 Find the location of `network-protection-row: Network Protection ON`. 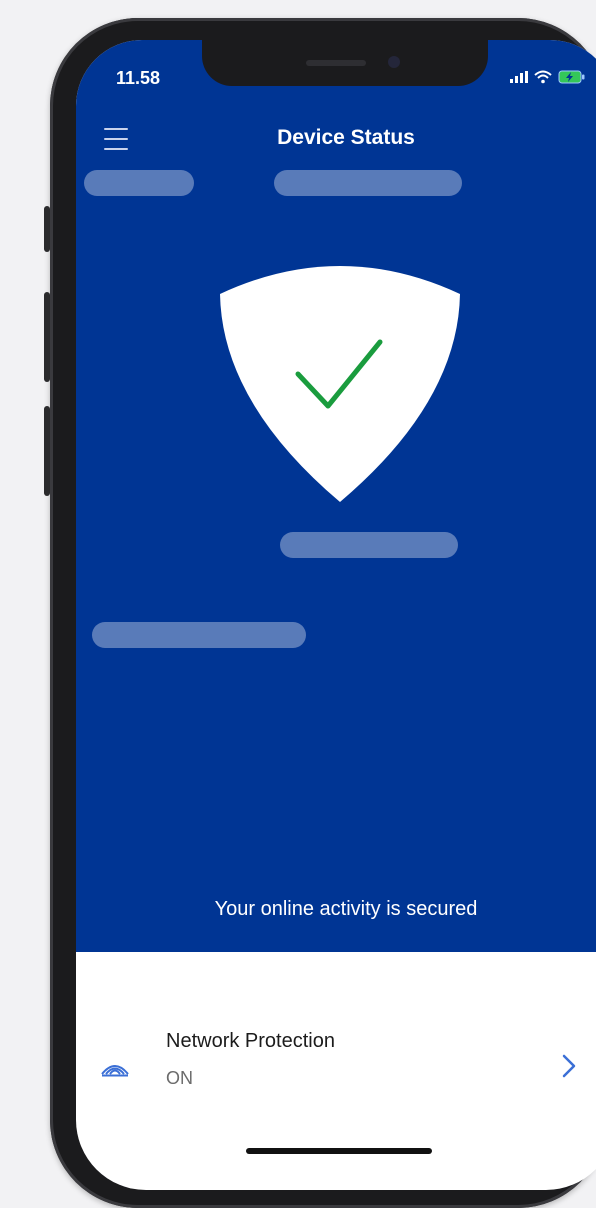

network-protection-row: Network Protection ON is located at coordinates (336, 1052).